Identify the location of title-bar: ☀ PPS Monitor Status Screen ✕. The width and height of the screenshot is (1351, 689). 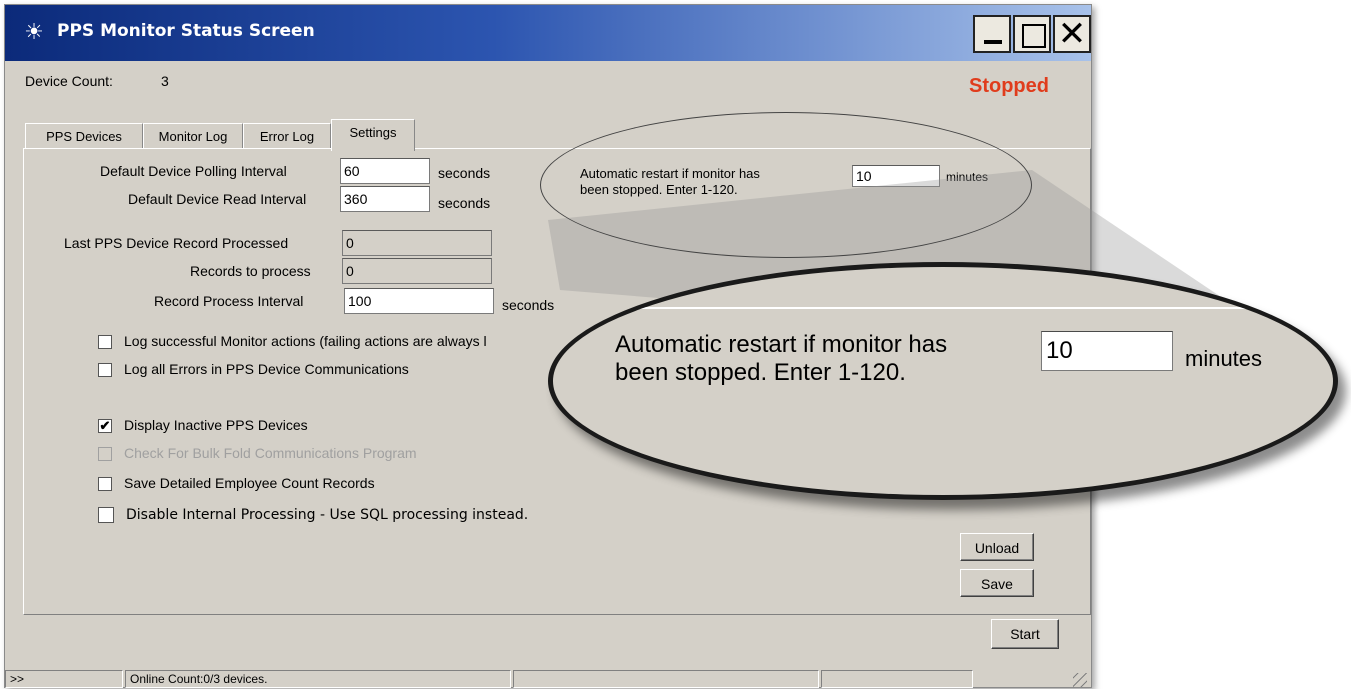
(548, 33).